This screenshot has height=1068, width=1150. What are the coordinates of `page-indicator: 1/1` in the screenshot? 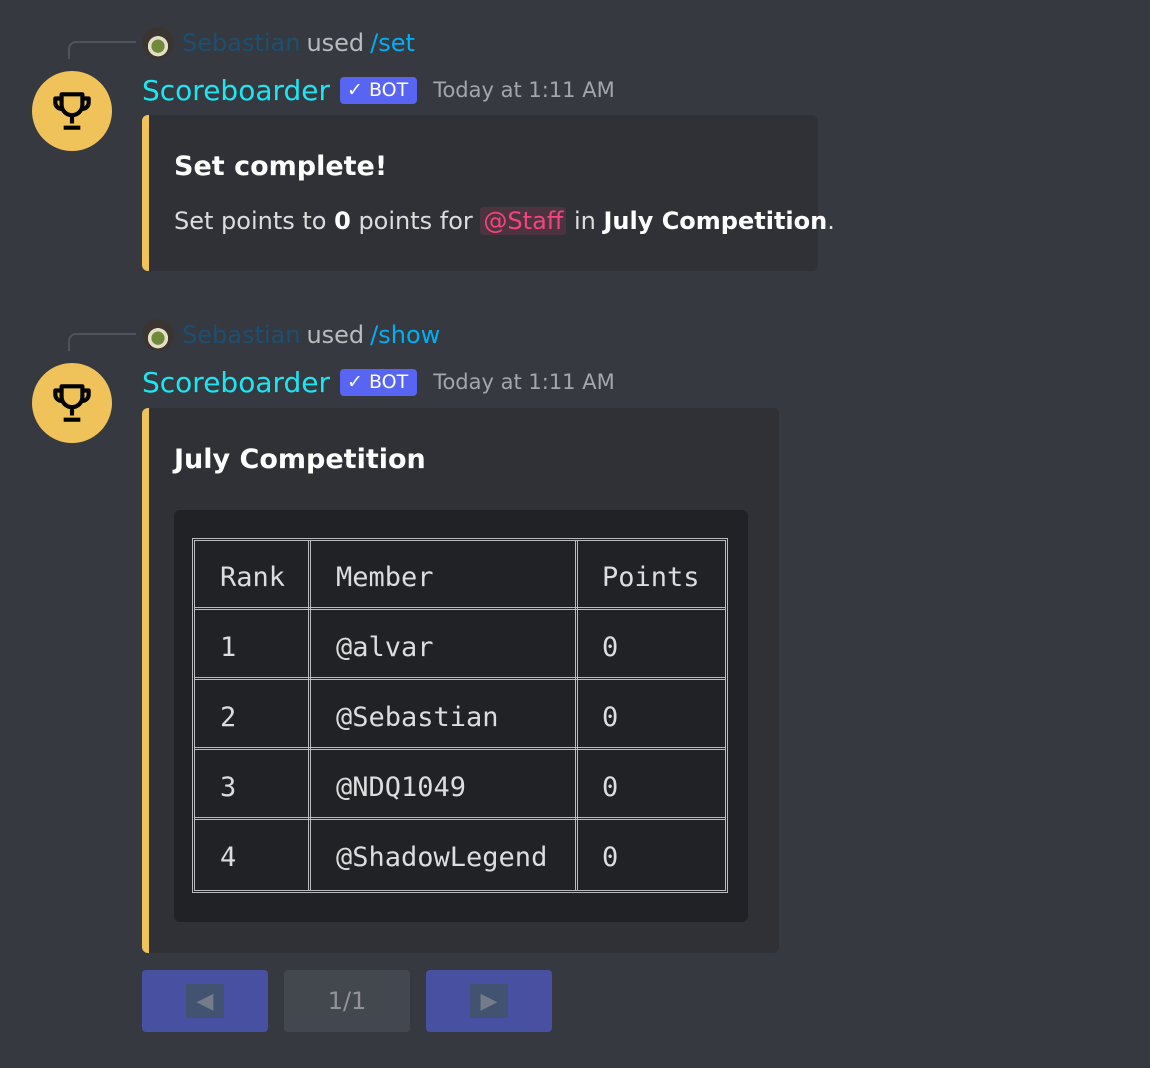 It's located at (347, 1001).